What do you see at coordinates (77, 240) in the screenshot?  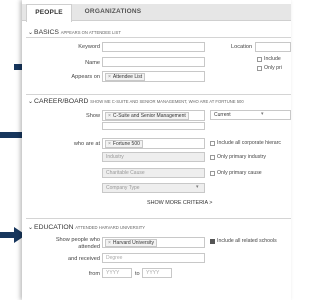 I see `show-people-label: Show people who` at bounding box center [77, 240].